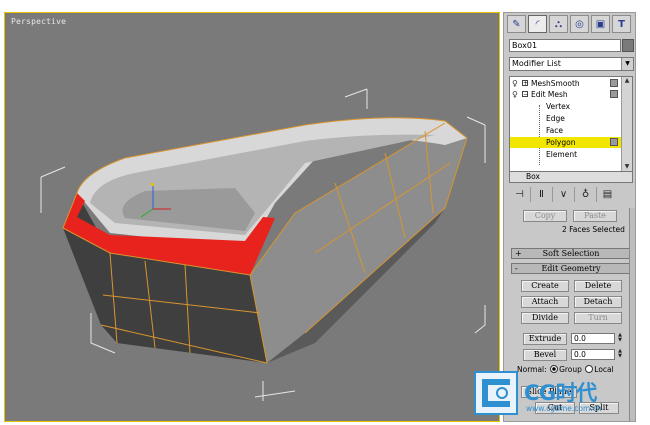 The image size is (650, 425). Describe the element at coordinates (554, 130) in the screenshot. I see `stack-item-label: Face` at that location.